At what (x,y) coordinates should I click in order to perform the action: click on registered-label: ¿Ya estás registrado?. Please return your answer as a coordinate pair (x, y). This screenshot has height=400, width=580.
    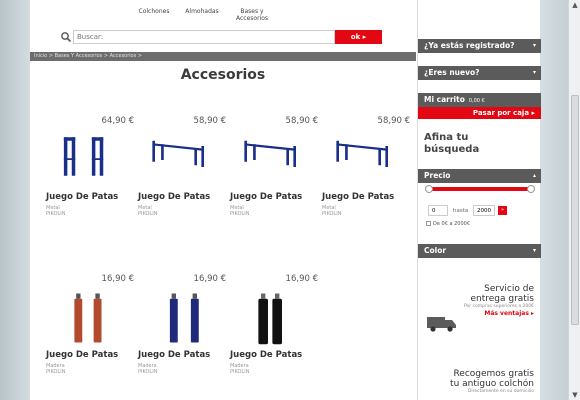
    Looking at the image, I should click on (469, 45).